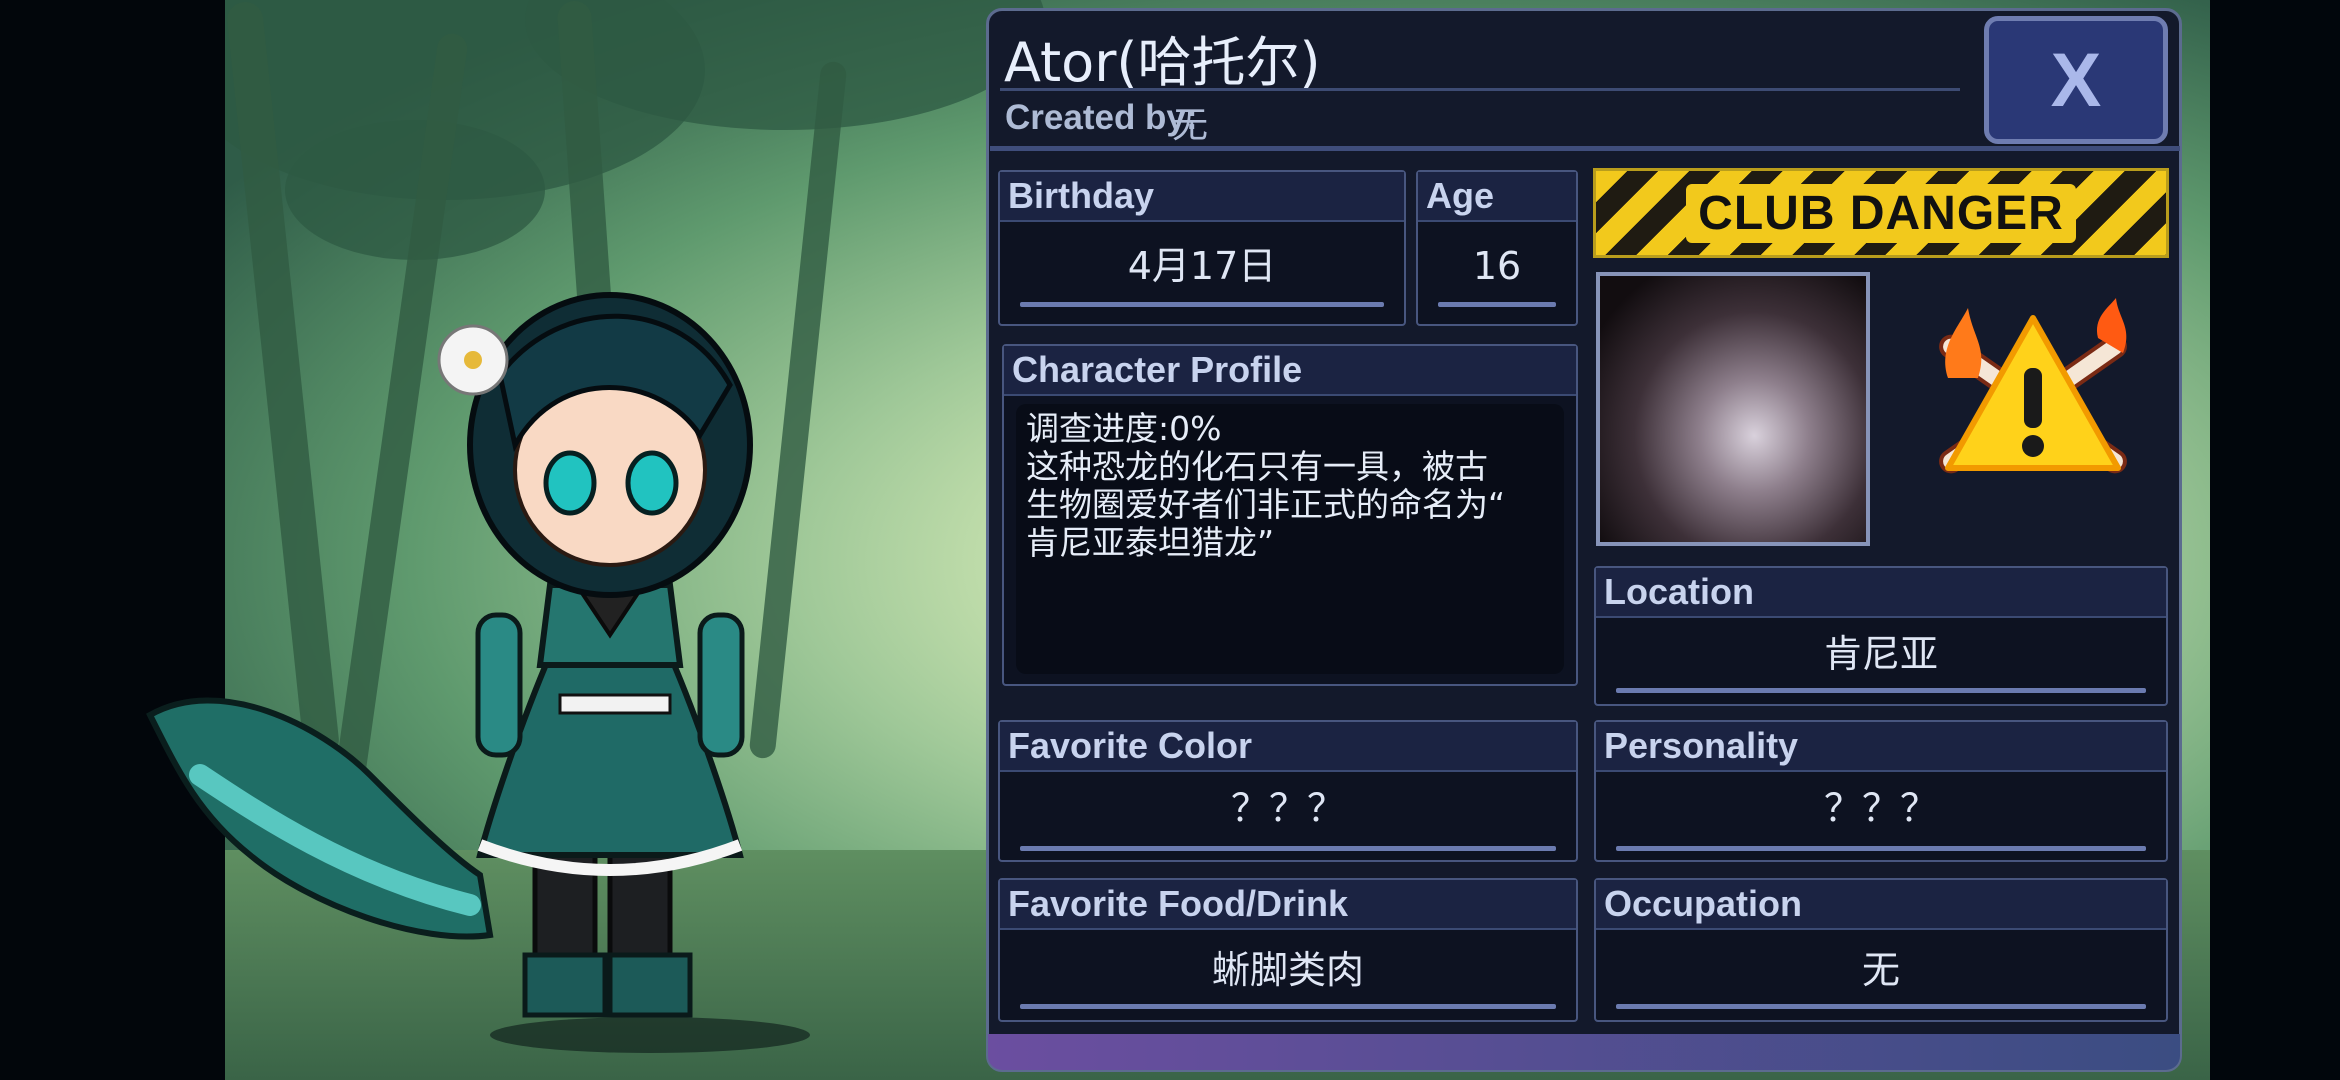  What do you see at coordinates (1733, 409) in the screenshot?
I see `club-image` at bounding box center [1733, 409].